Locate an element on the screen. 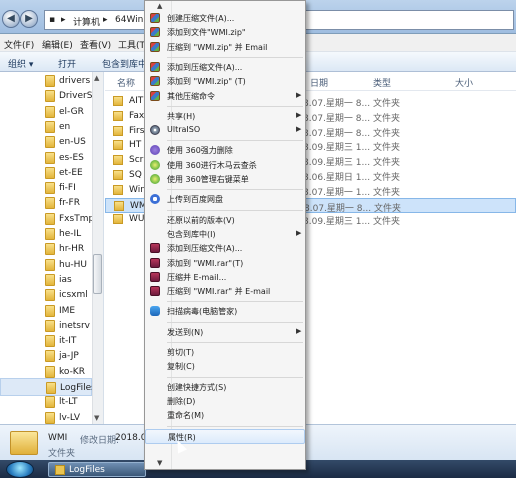 The height and width of the screenshot is (478, 516). nav-tree-item: lv-LV is located at coordinates (46, 416).